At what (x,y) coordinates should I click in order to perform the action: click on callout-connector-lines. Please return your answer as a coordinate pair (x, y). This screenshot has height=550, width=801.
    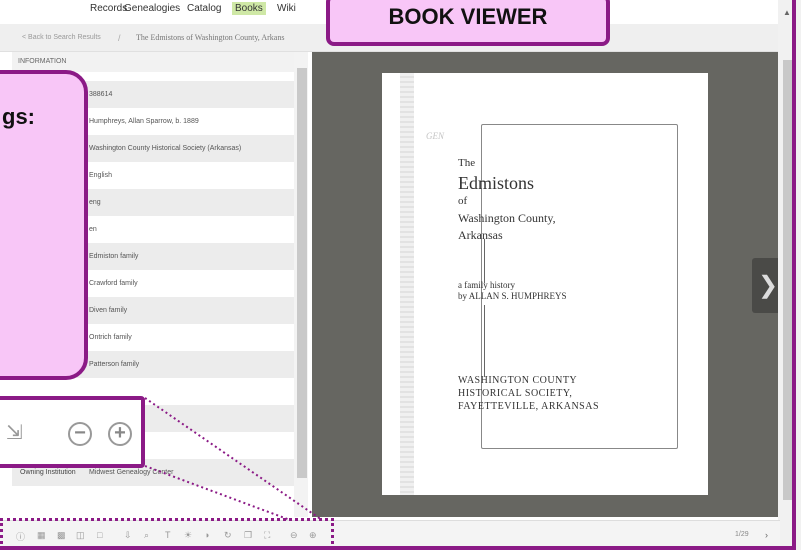
    Looking at the image, I should click on (233, 459).